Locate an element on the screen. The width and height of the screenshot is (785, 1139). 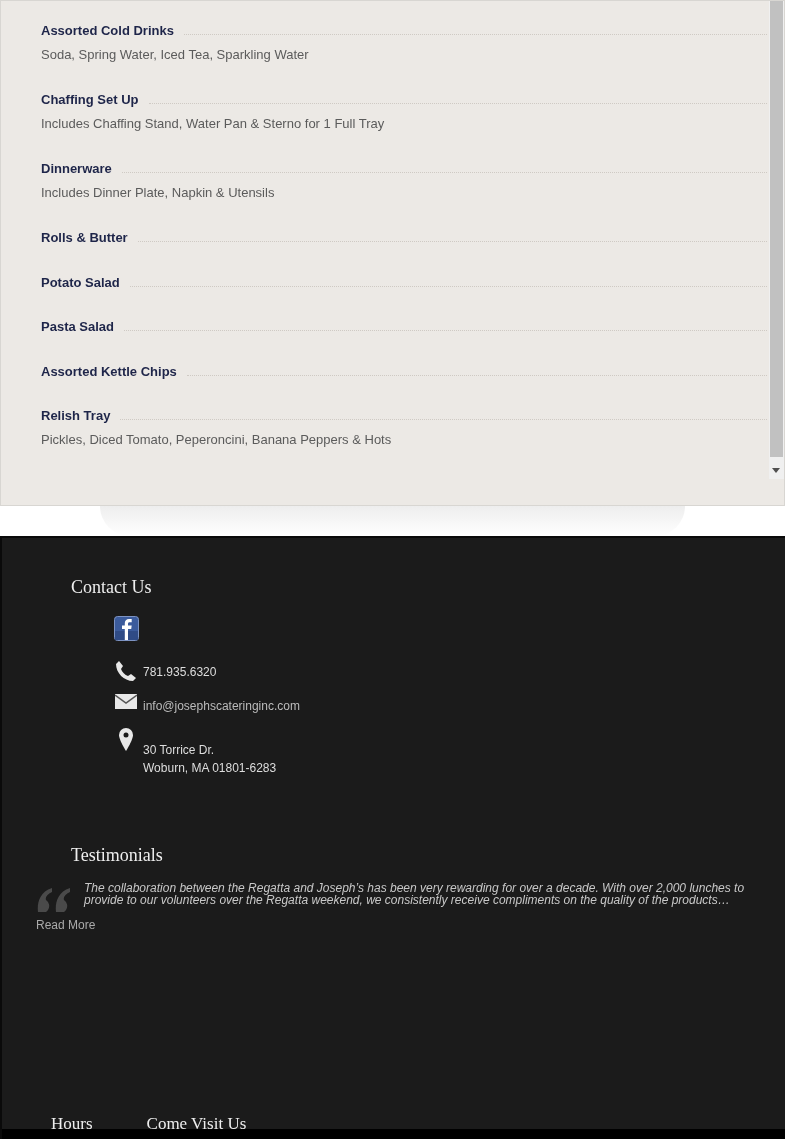
item-name: Pasta Salad is located at coordinates (77, 326).